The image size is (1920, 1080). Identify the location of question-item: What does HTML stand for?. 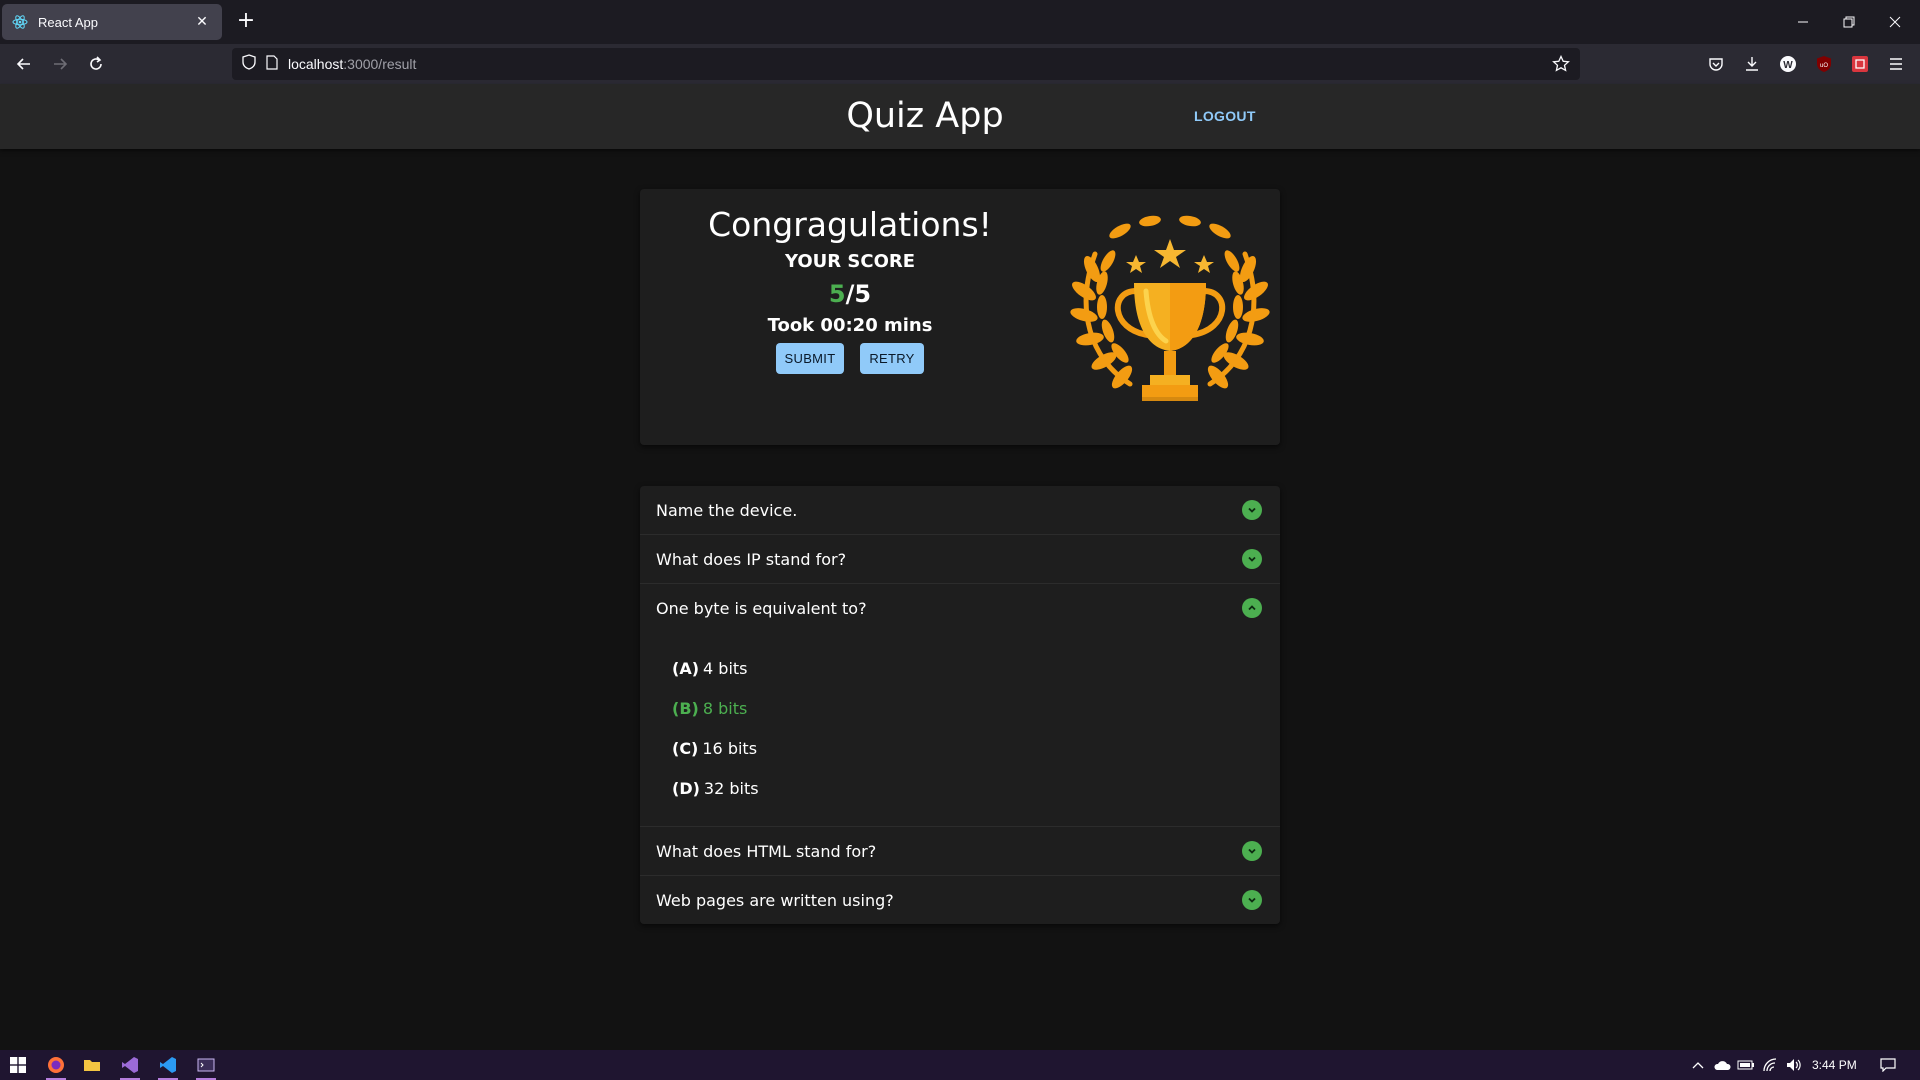
(960, 851).